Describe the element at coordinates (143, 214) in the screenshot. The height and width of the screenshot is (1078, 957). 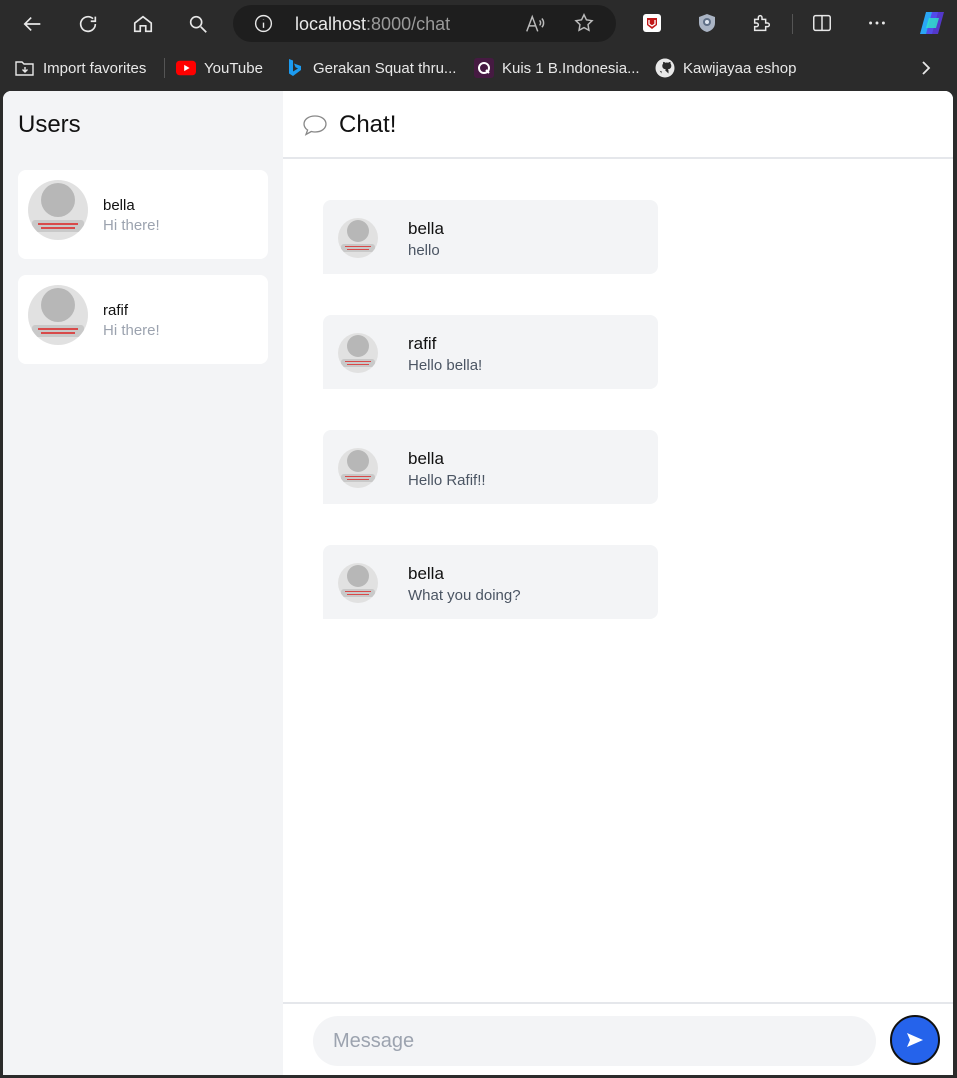
I see `user-card-bella: bella Hi there!` at that location.